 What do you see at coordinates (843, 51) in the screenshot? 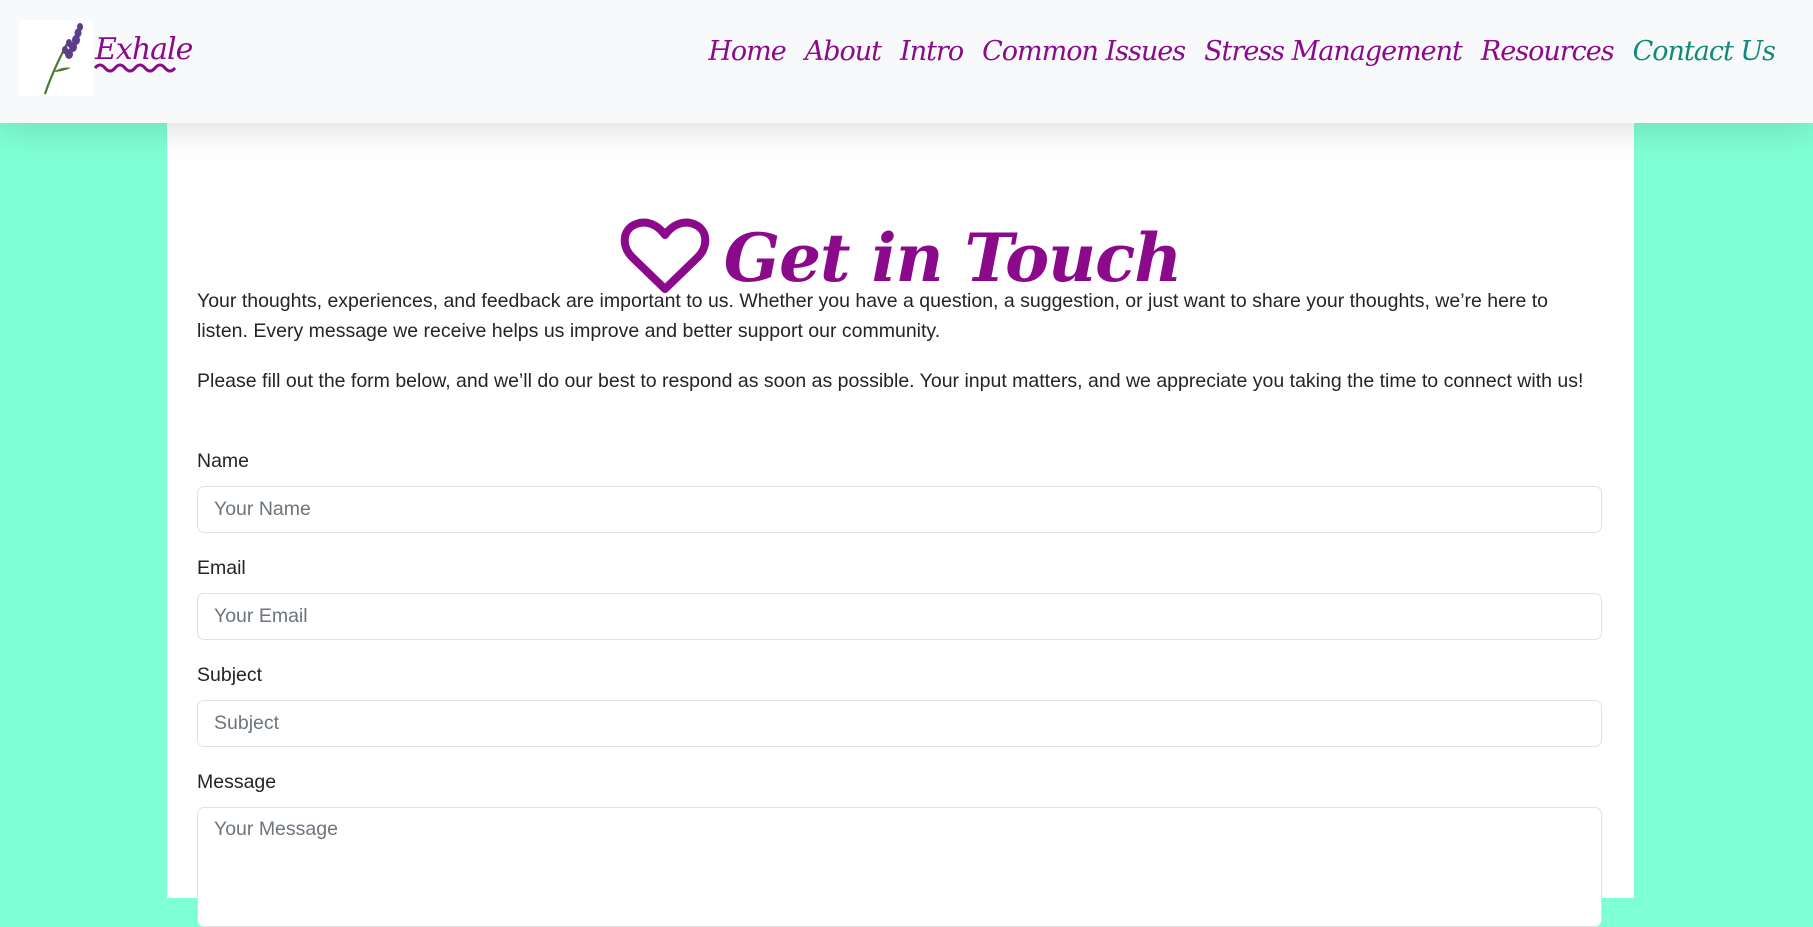
I see `nav-about: About` at bounding box center [843, 51].